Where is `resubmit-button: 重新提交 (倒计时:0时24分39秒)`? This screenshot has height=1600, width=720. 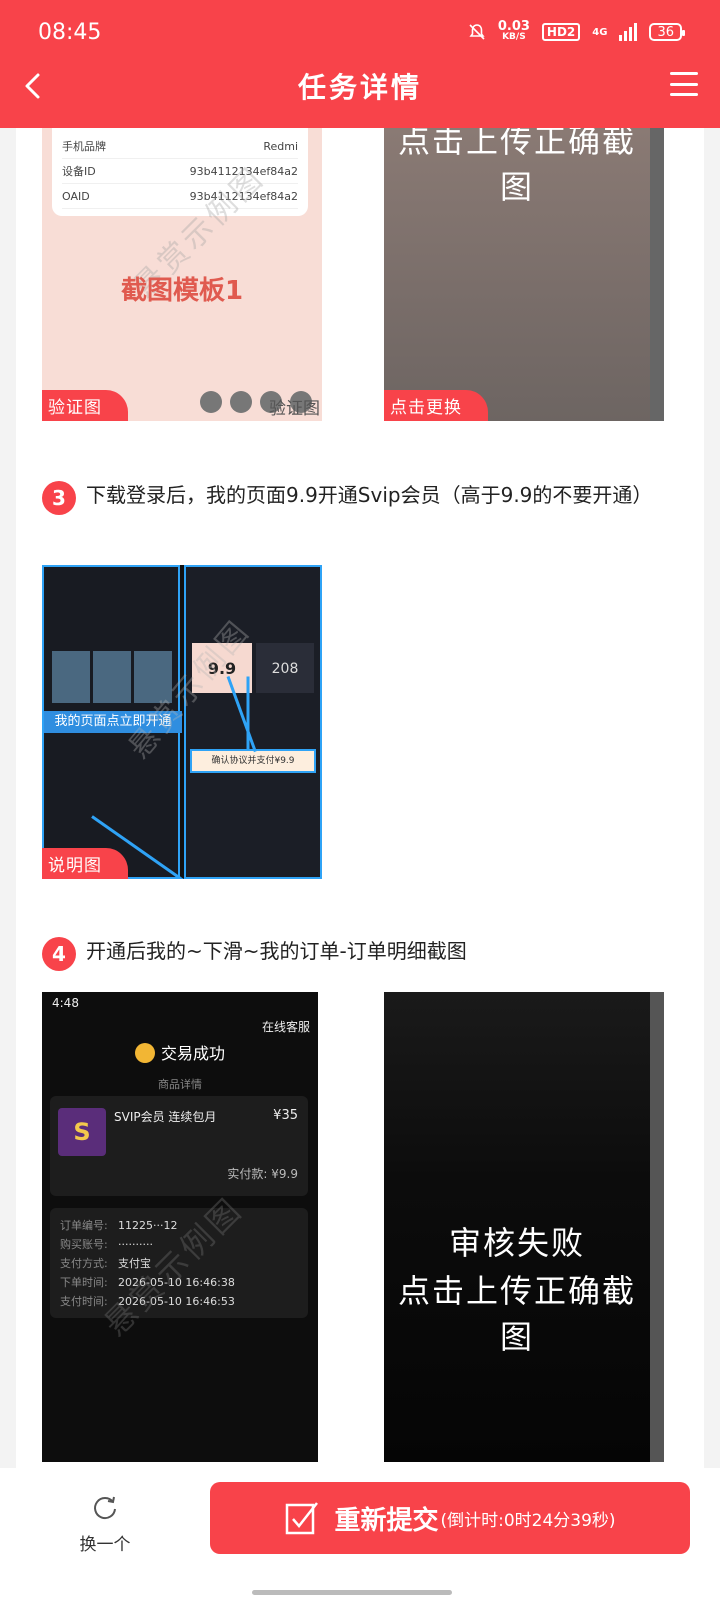 resubmit-button: 重新提交 (倒计时:0时24分39秒) is located at coordinates (450, 1518).